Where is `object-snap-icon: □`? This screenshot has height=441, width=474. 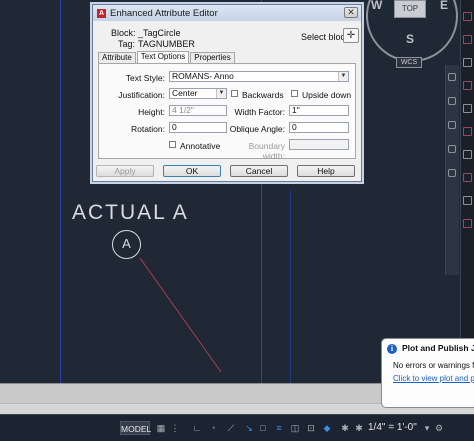
object-snap-icon: □ is located at coordinates (263, 428).